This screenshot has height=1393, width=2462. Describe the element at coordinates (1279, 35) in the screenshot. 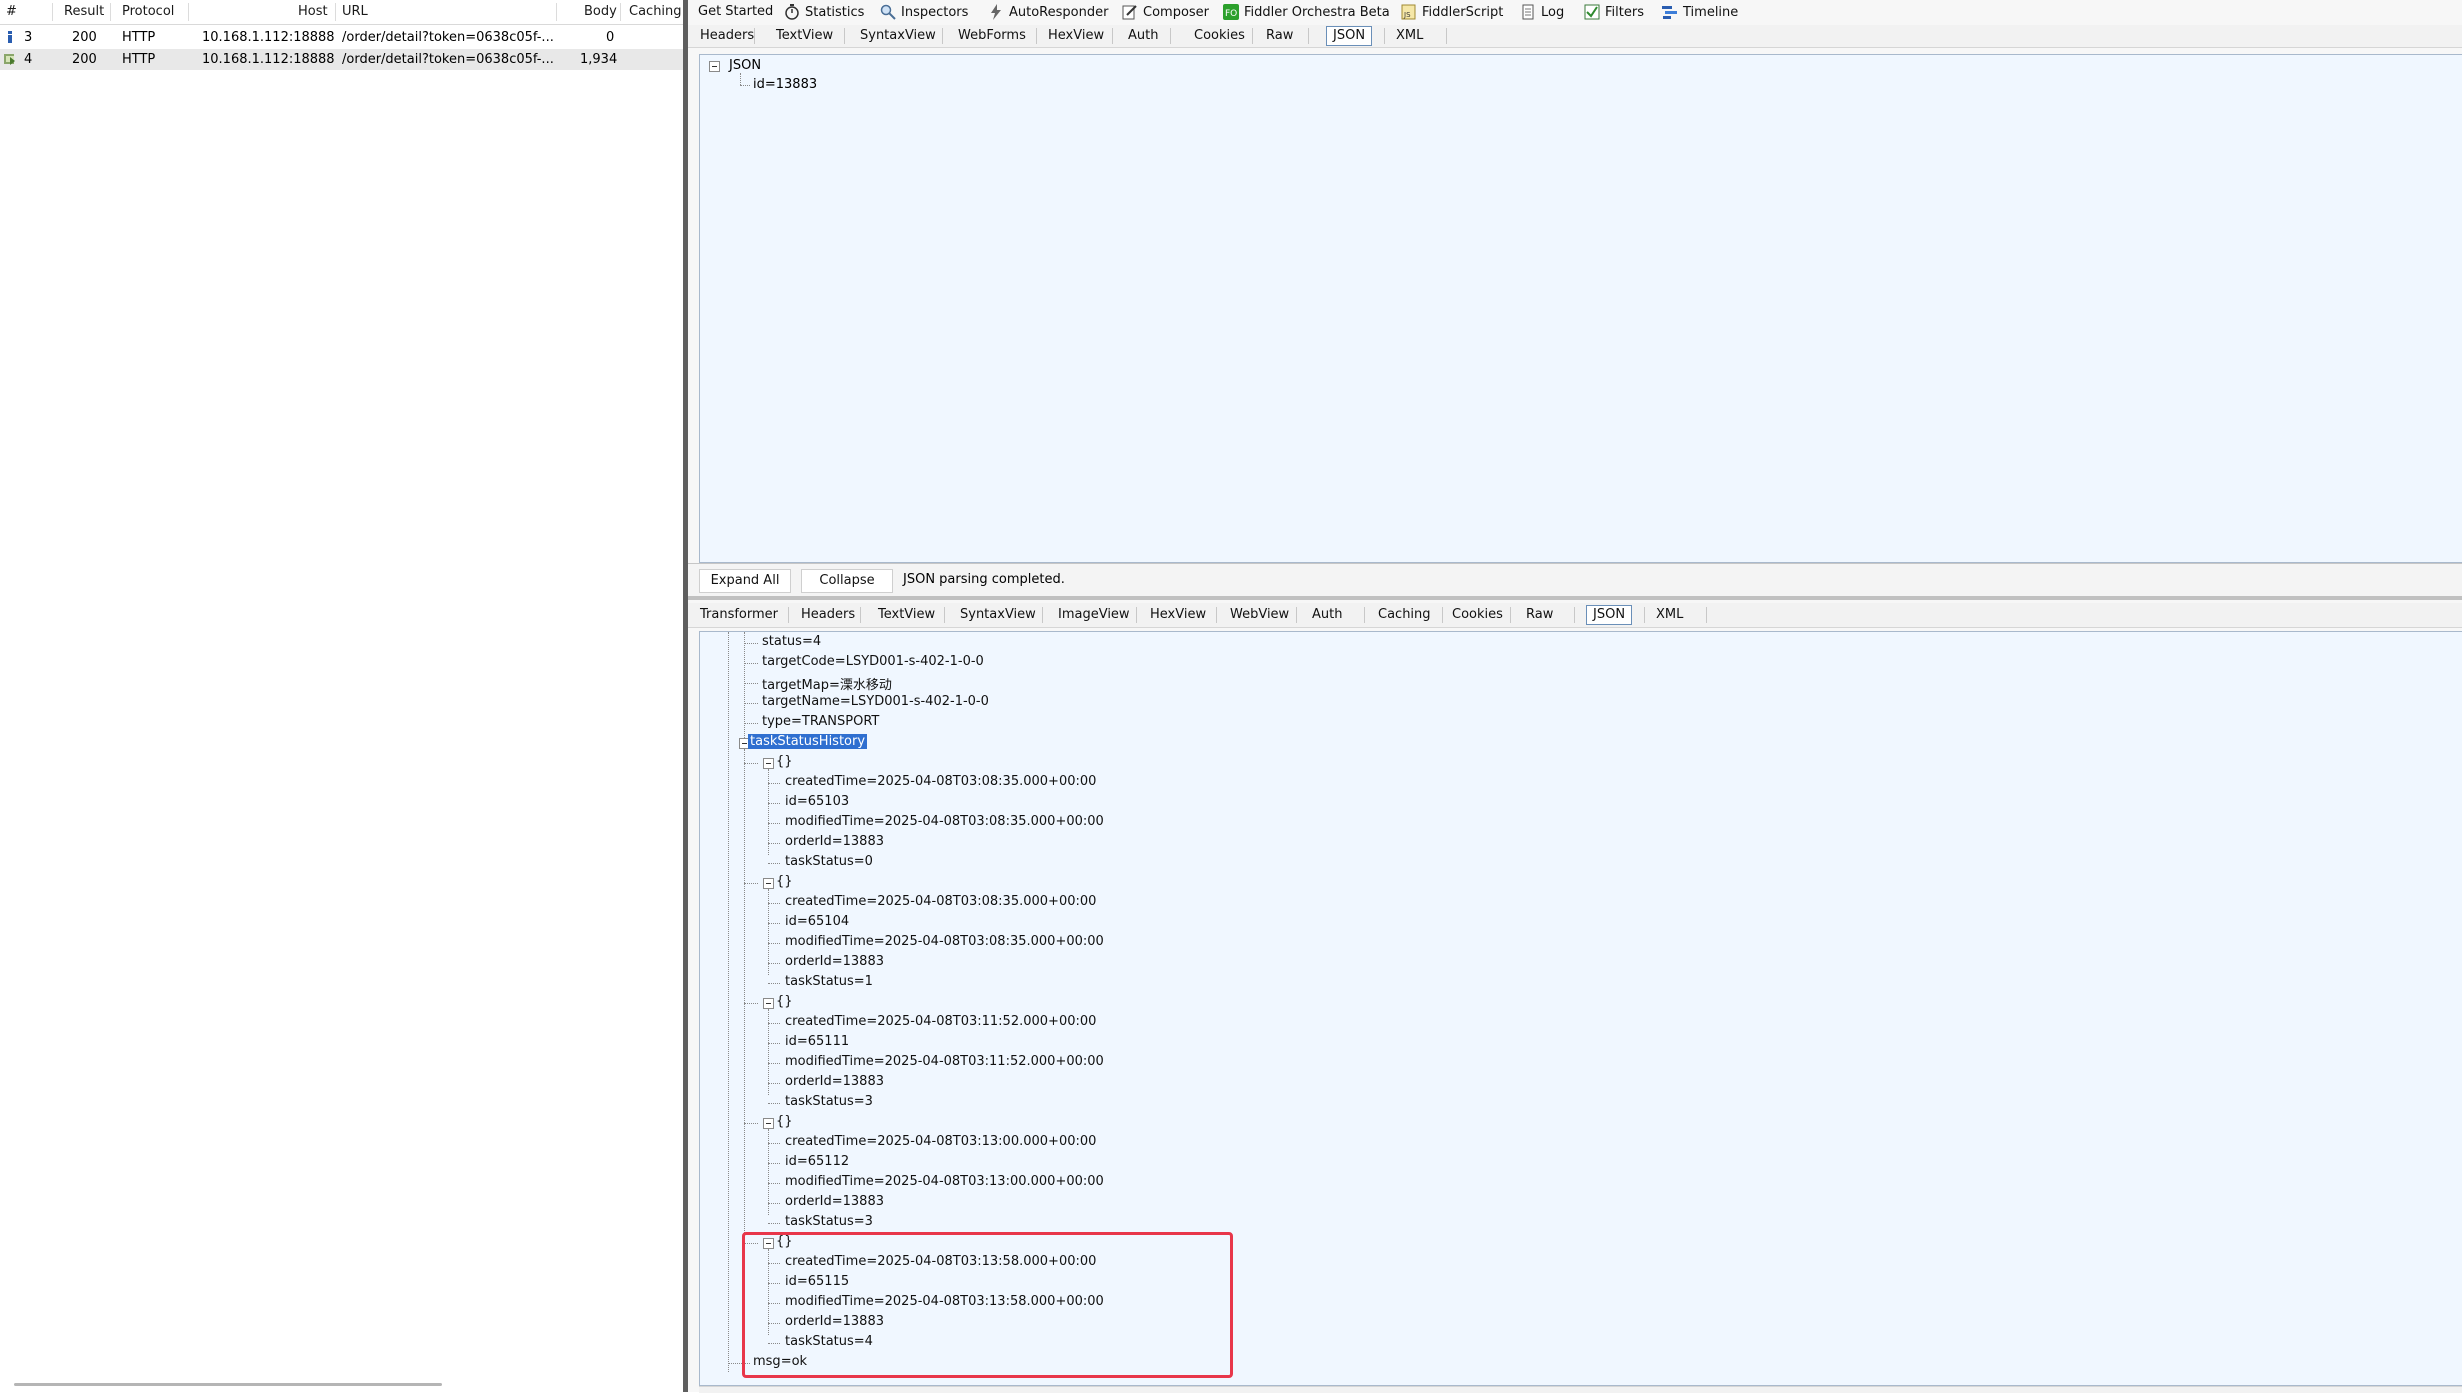

I see `req-tab-raw: Raw` at that location.